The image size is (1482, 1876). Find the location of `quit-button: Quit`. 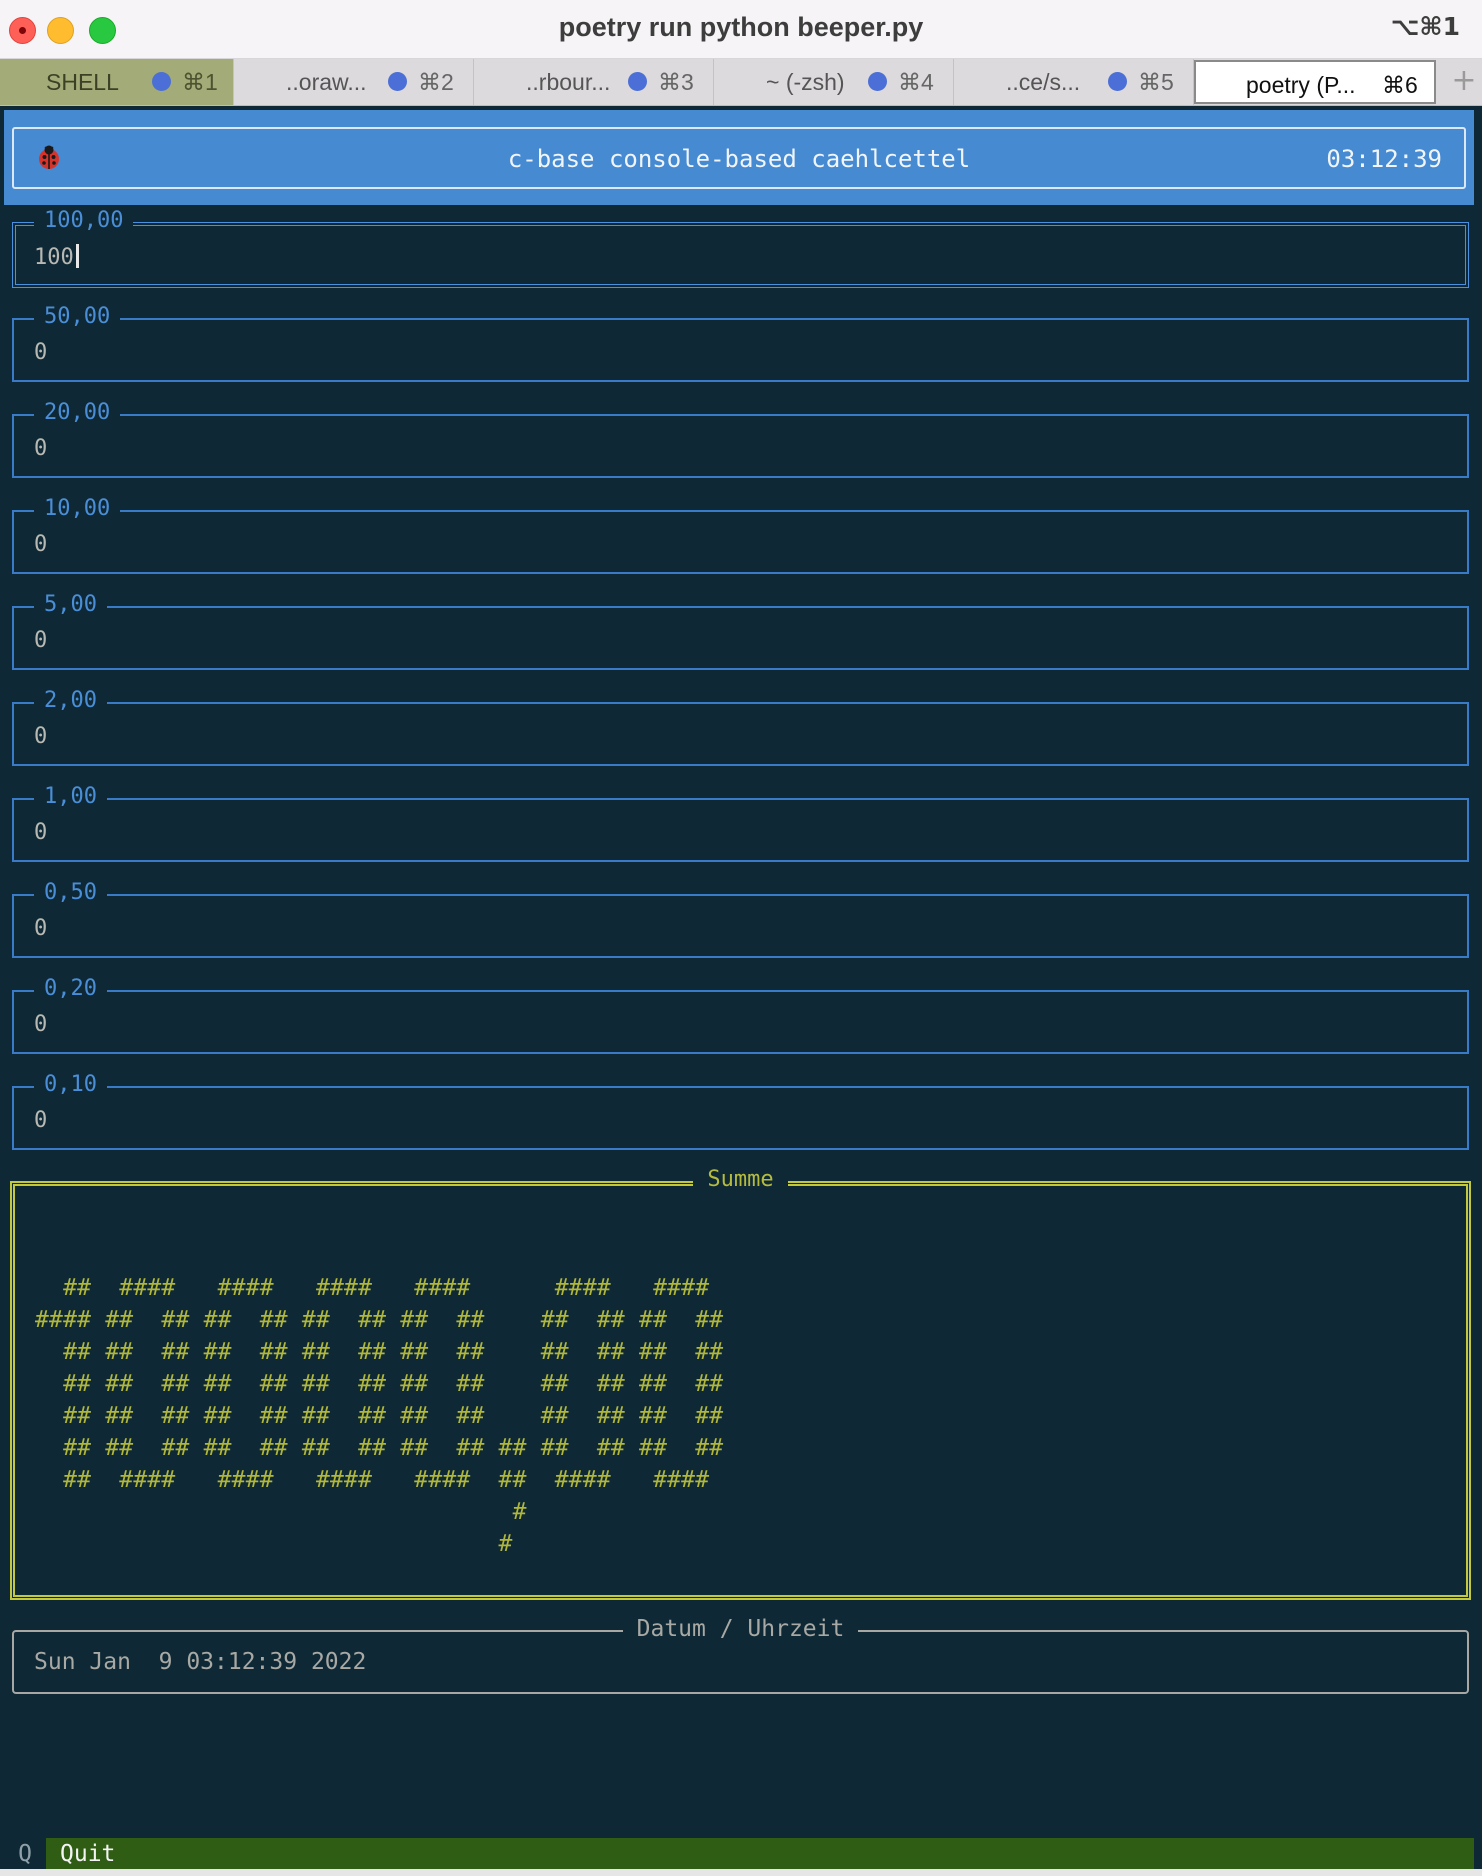

quit-button: Quit is located at coordinates (87, 1854).